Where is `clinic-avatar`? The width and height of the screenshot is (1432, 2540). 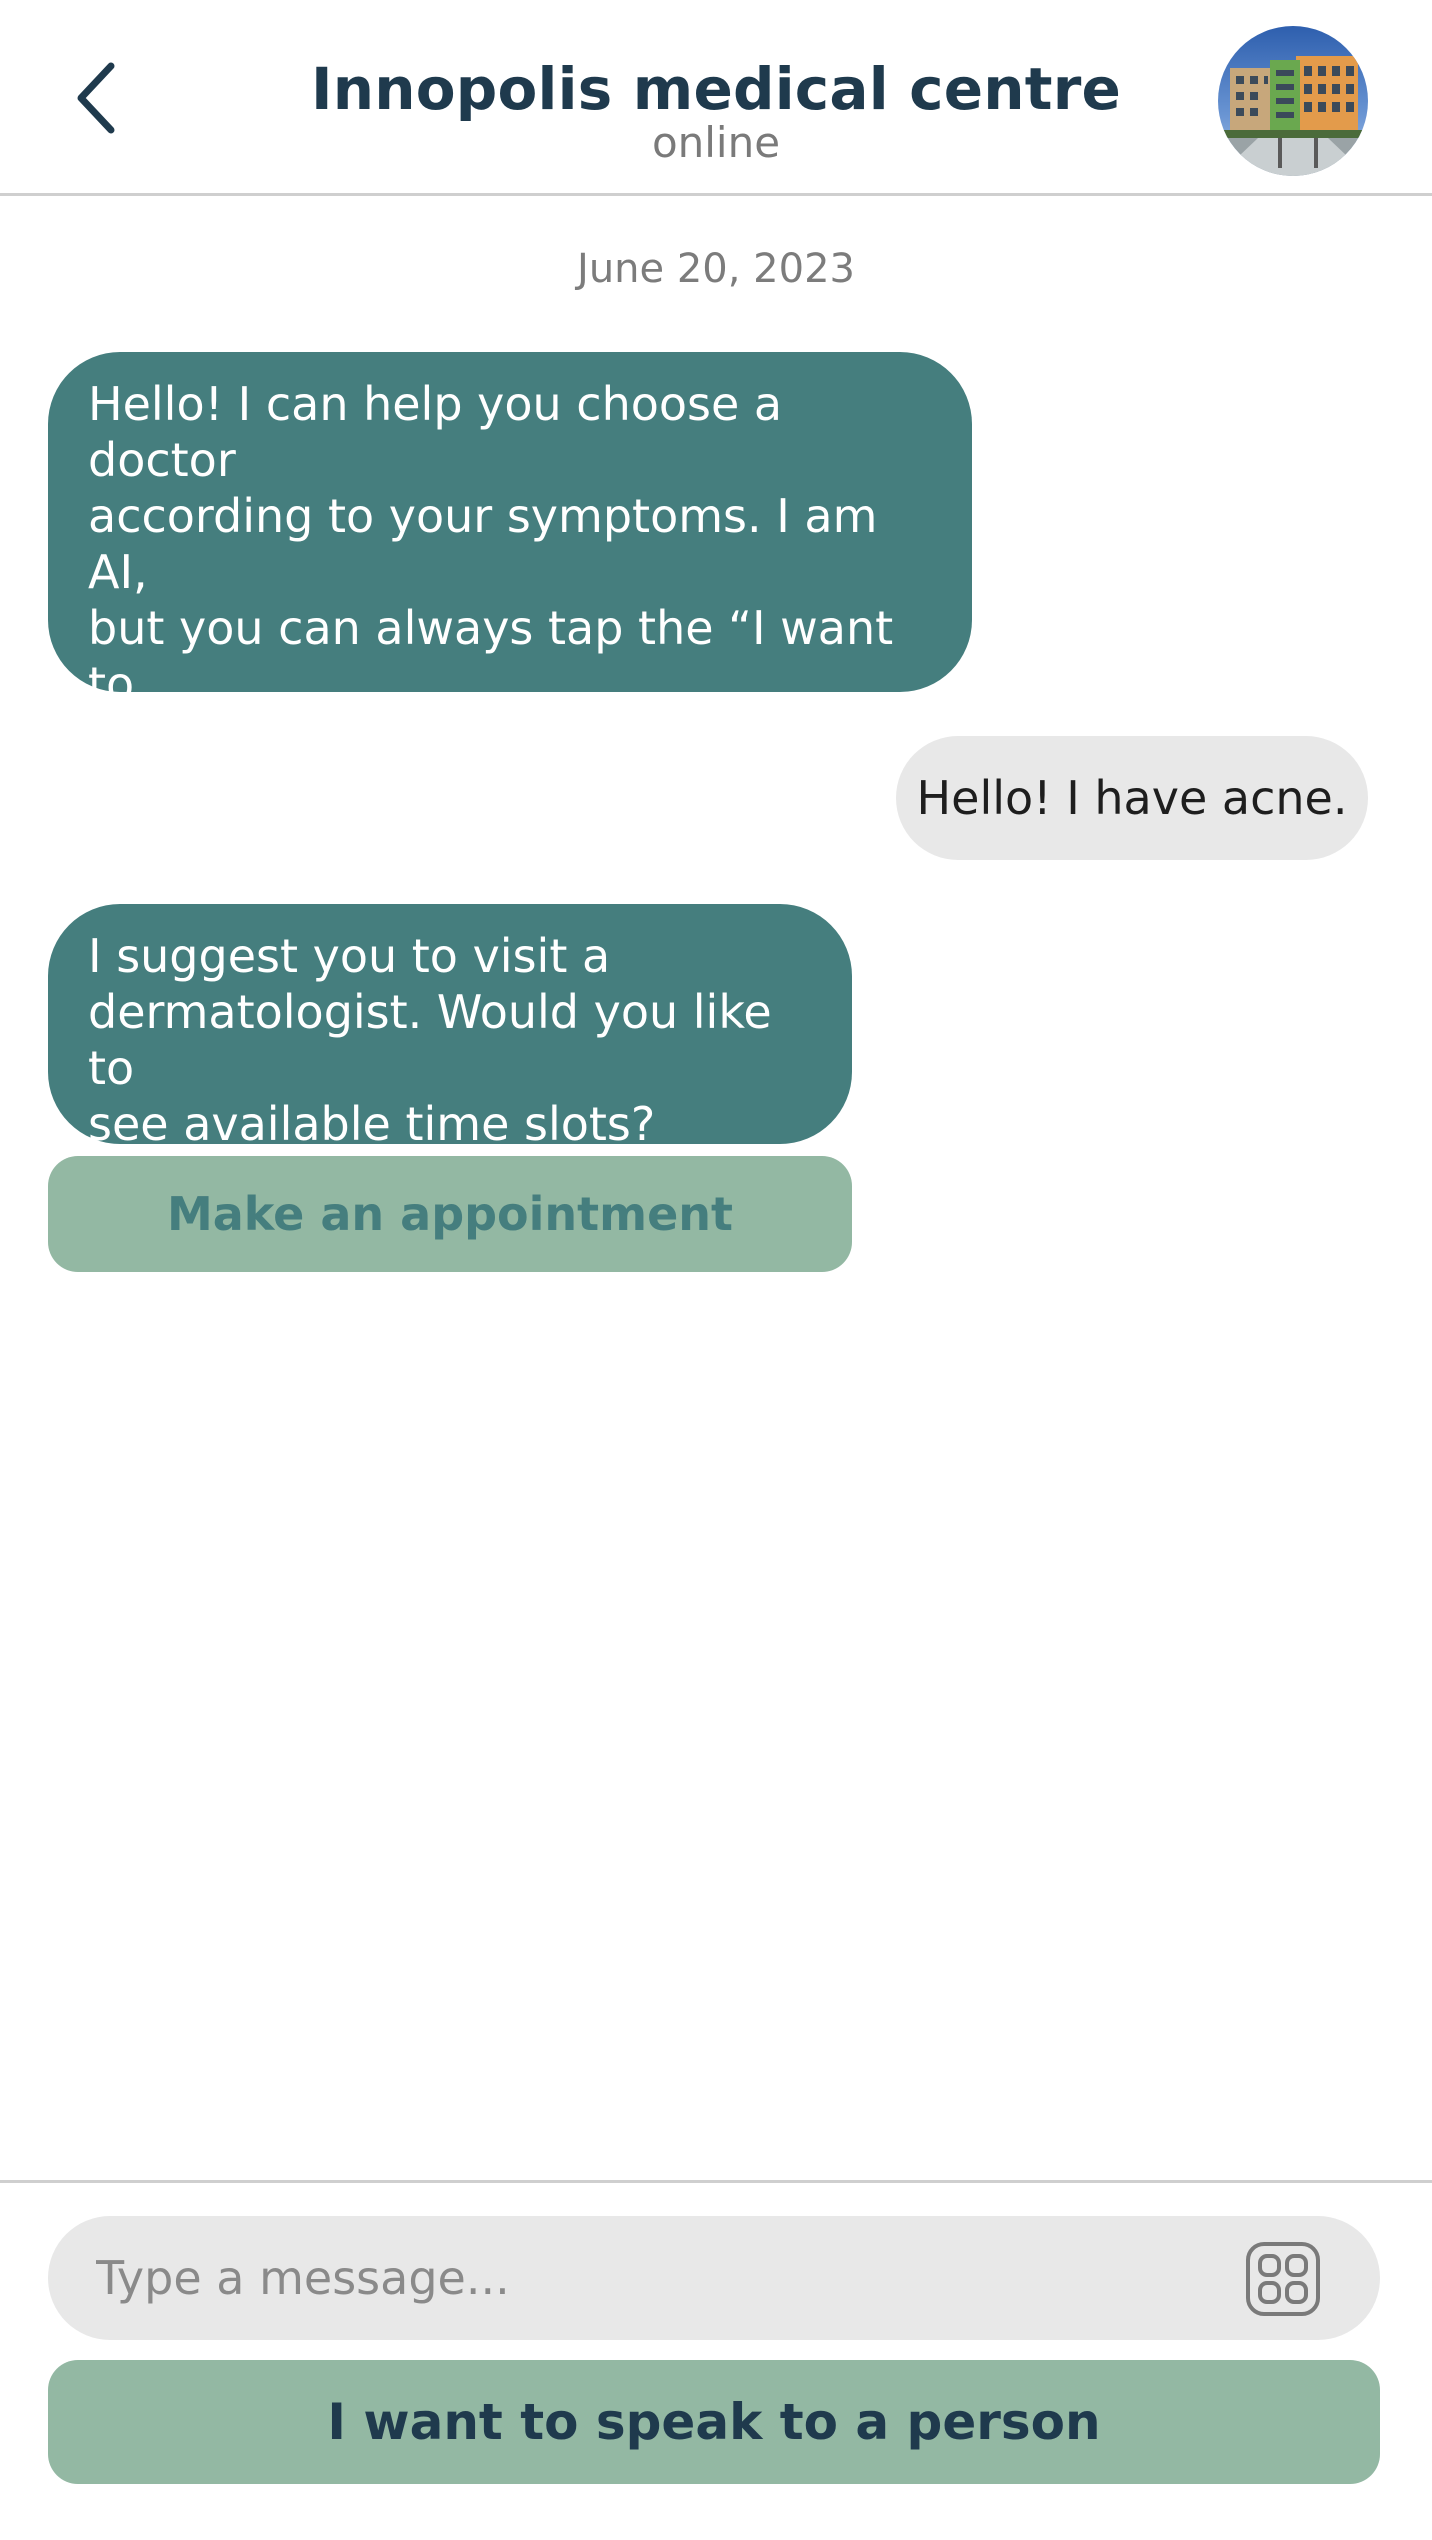
clinic-avatar is located at coordinates (1293, 101).